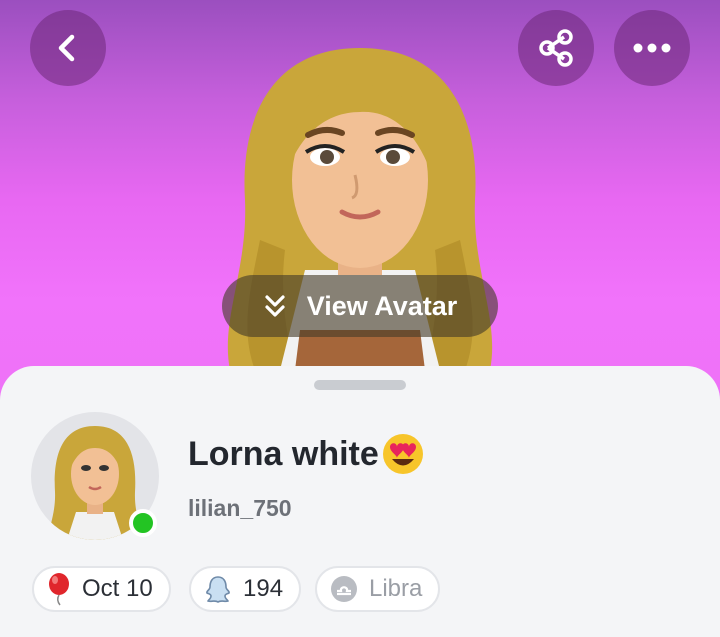 The width and height of the screenshot is (720, 637). I want to click on double-chevron-down-icon, so click(275, 306).